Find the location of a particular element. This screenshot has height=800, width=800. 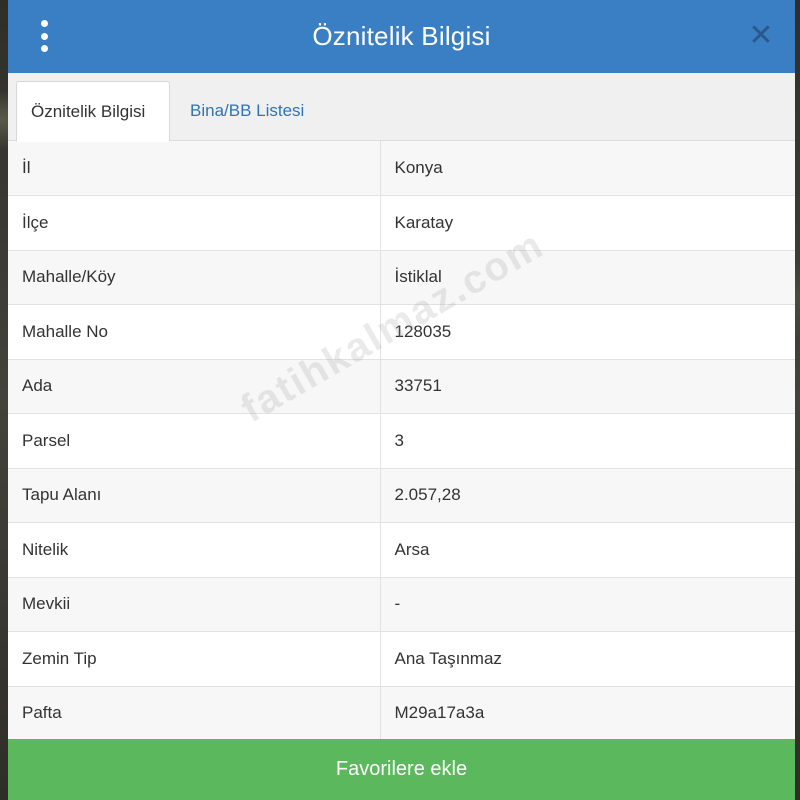

attribute-value: 3 is located at coordinates (587, 441).